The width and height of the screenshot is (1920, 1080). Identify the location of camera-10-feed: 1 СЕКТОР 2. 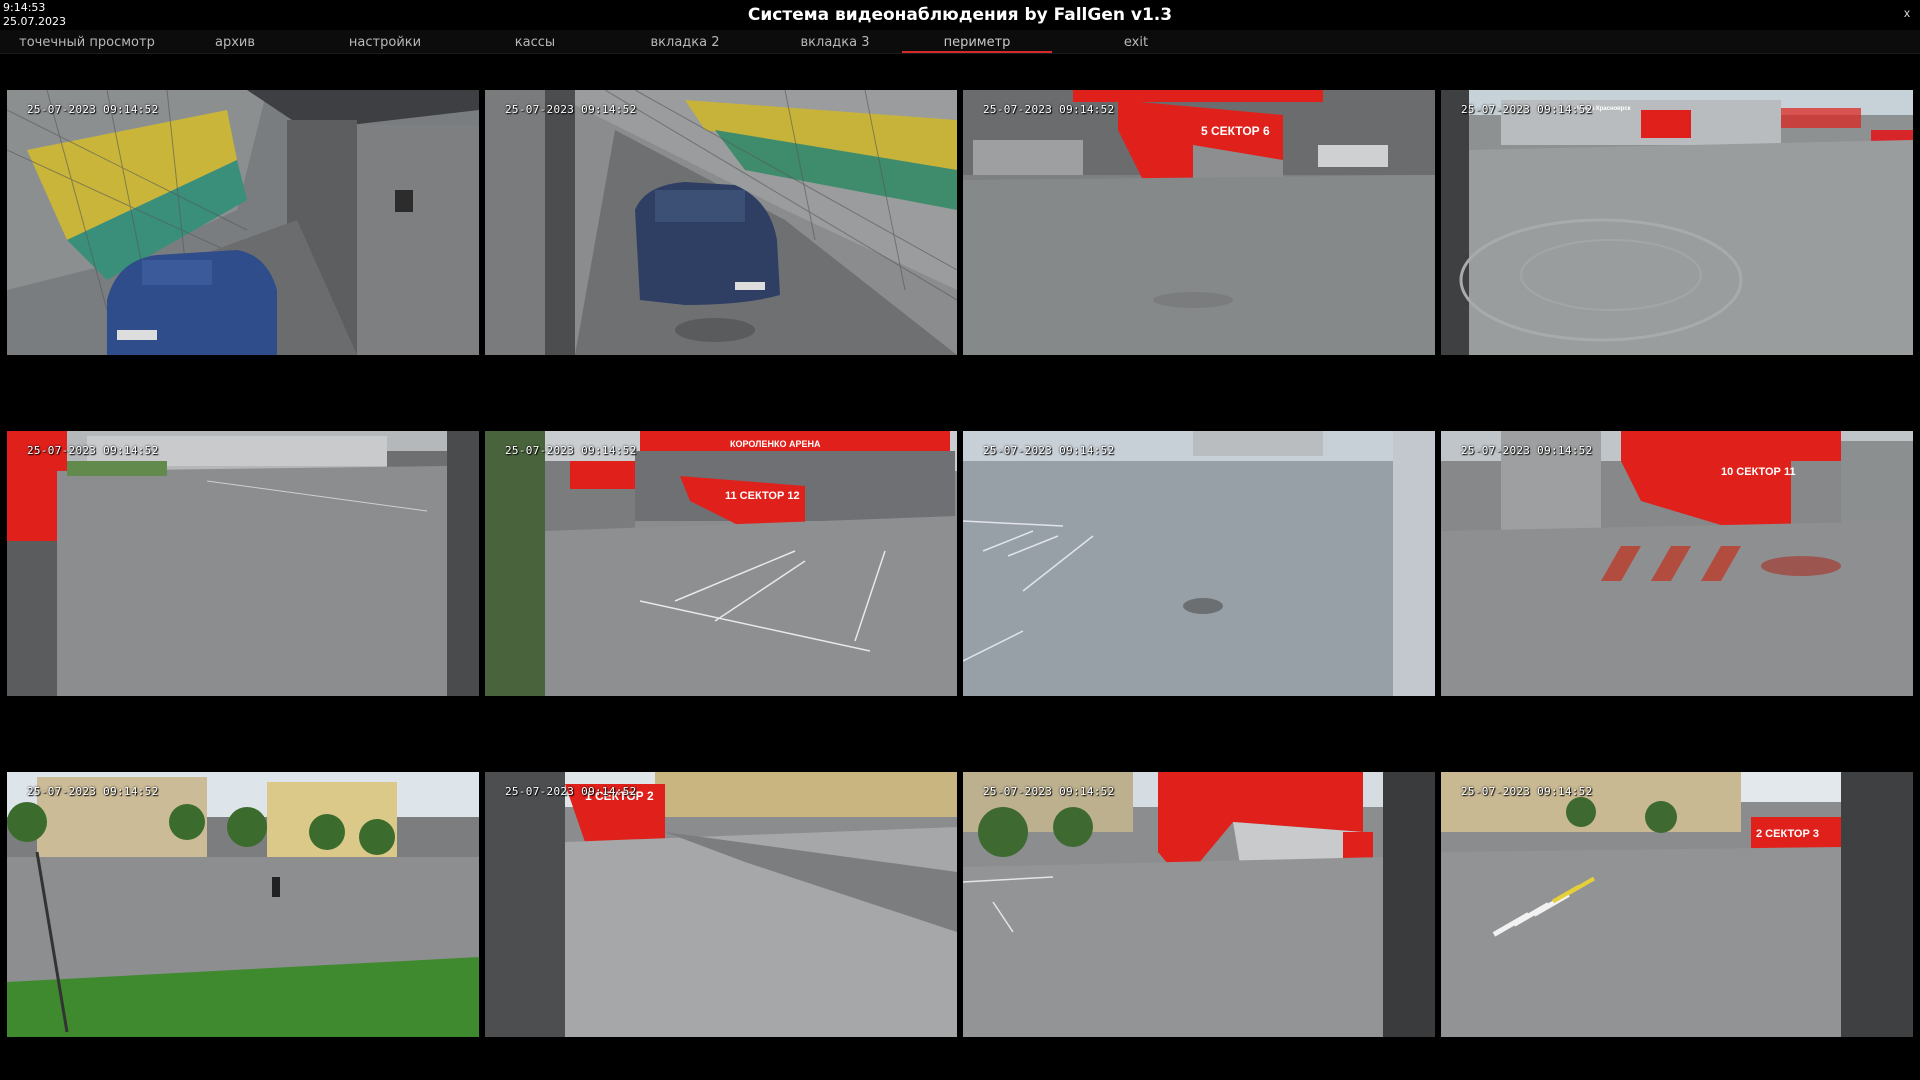
(721, 904).